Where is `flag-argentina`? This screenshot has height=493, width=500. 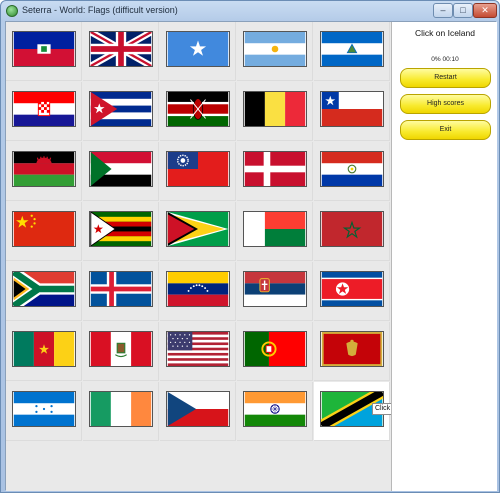 flag-argentina is located at coordinates (275, 49).